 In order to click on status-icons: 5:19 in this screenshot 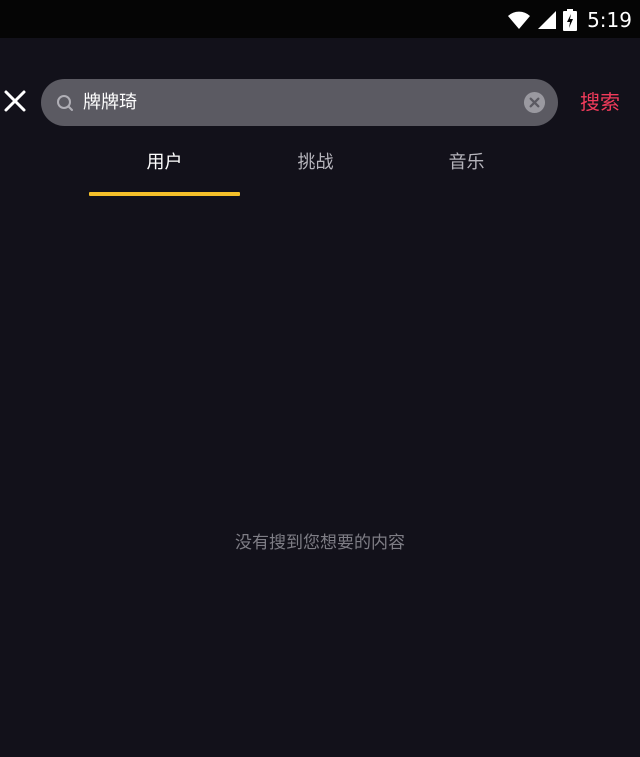, I will do `click(569, 20)`.